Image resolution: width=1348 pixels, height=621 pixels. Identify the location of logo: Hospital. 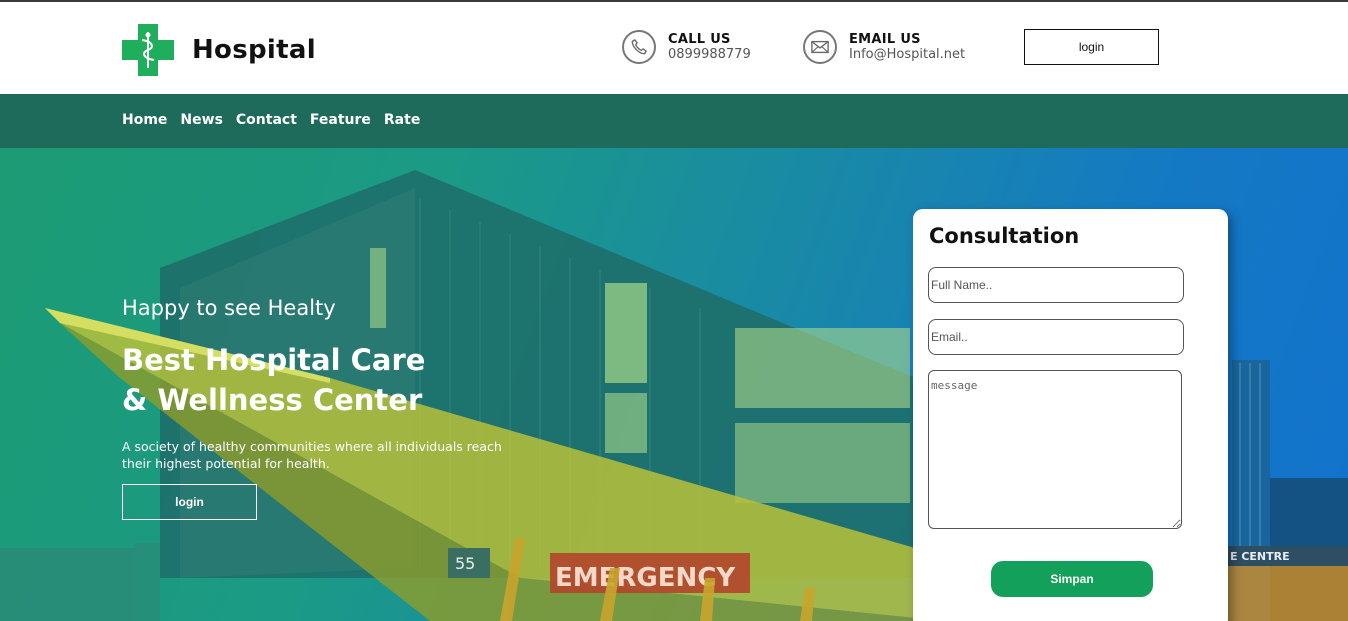
(219, 50).